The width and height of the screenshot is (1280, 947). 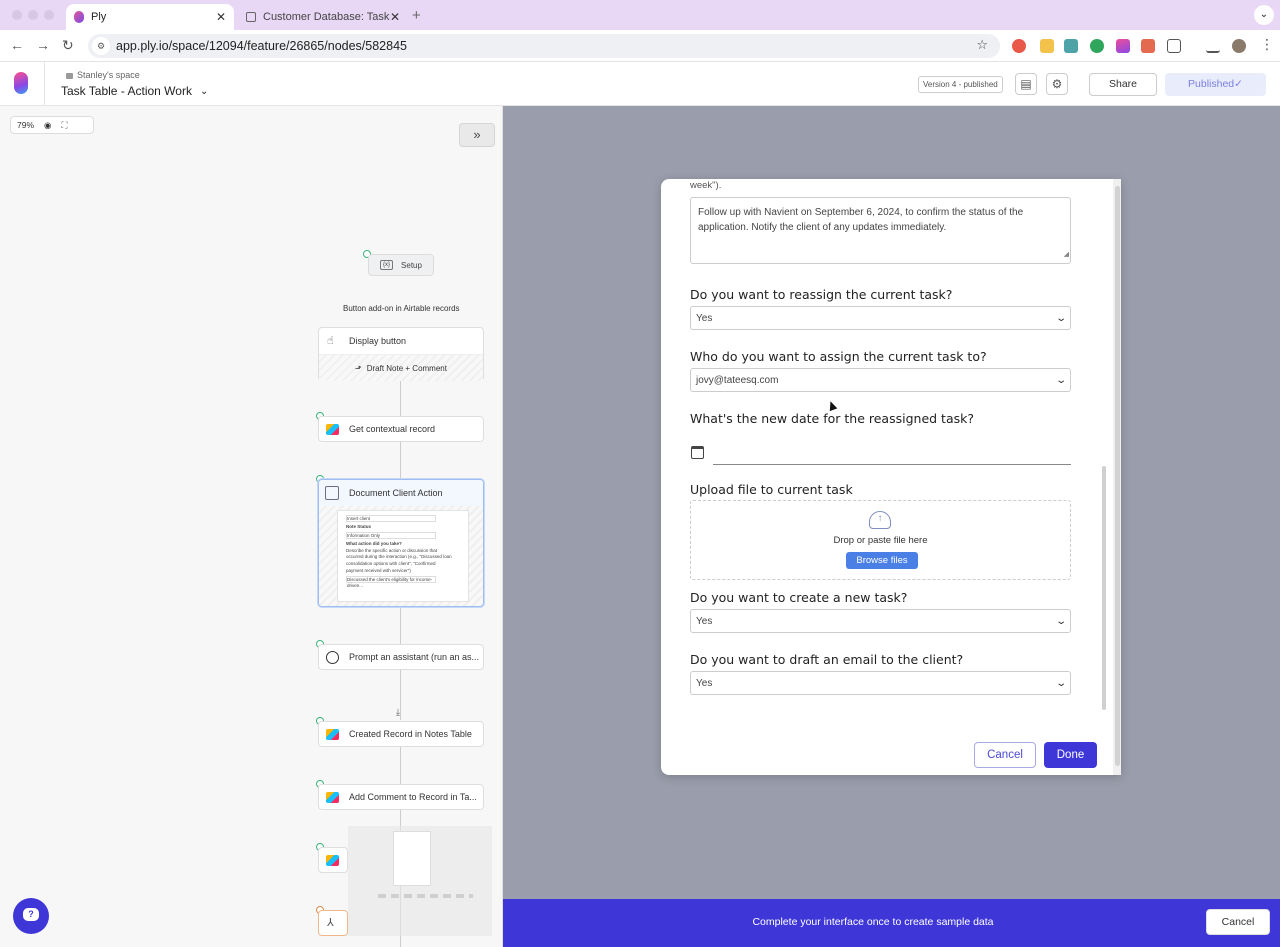 What do you see at coordinates (416, 15) in the screenshot?
I see `new-tab-button: +` at bounding box center [416, 15].